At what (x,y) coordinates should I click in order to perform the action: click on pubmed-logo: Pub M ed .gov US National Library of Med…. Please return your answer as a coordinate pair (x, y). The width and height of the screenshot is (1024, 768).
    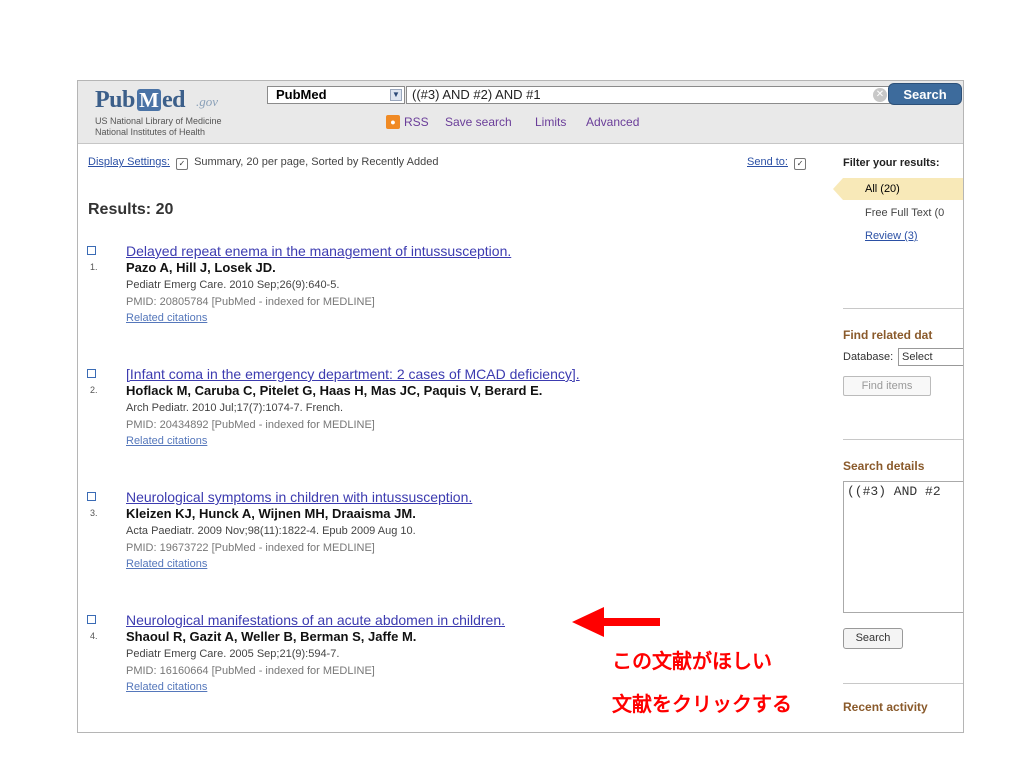
    Looking at the image, I should click on (178, 112).